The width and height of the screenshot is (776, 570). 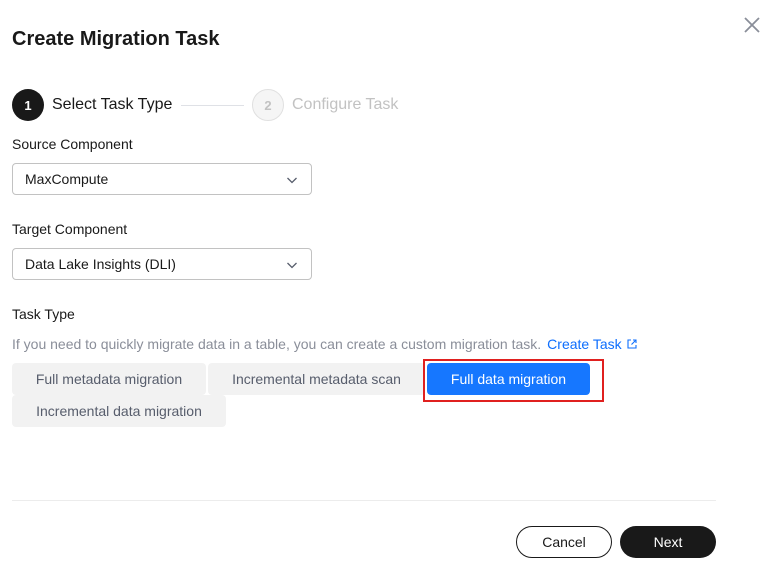 I want to click on source-component-label: Source Component, so click(x=72, y=144).